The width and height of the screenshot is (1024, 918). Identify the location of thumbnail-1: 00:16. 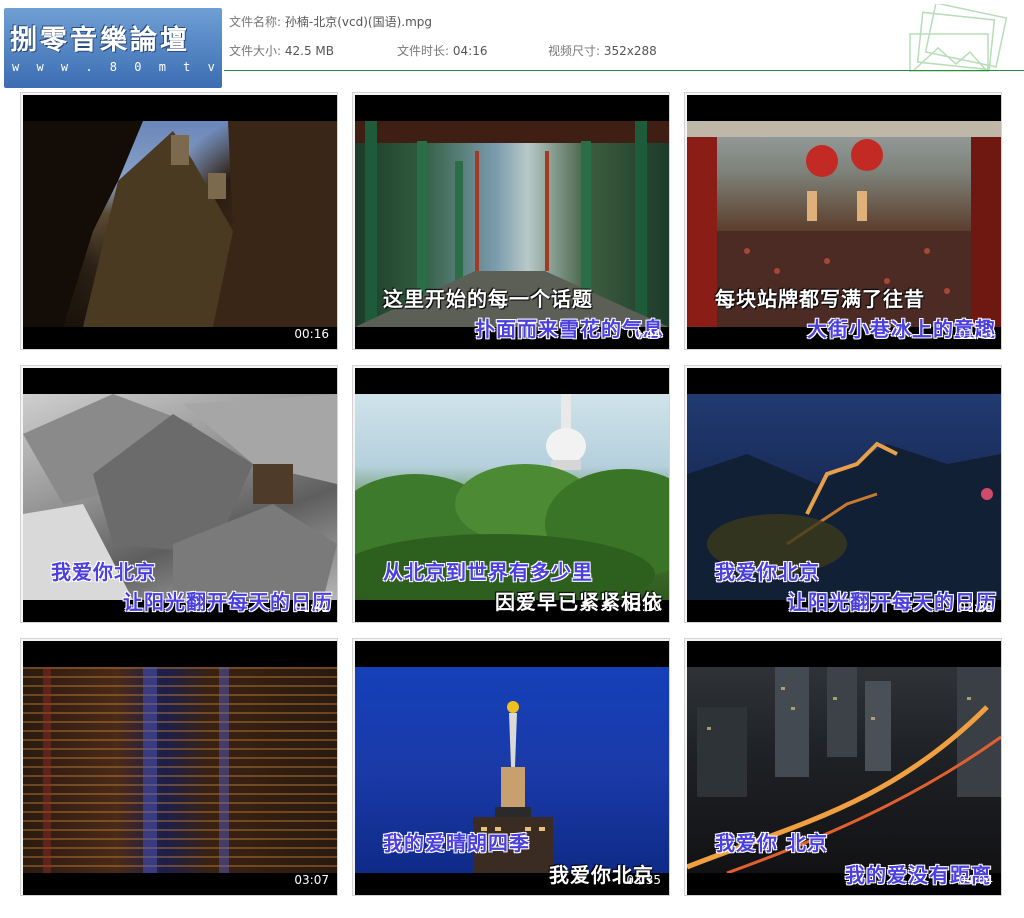
(179, 221).